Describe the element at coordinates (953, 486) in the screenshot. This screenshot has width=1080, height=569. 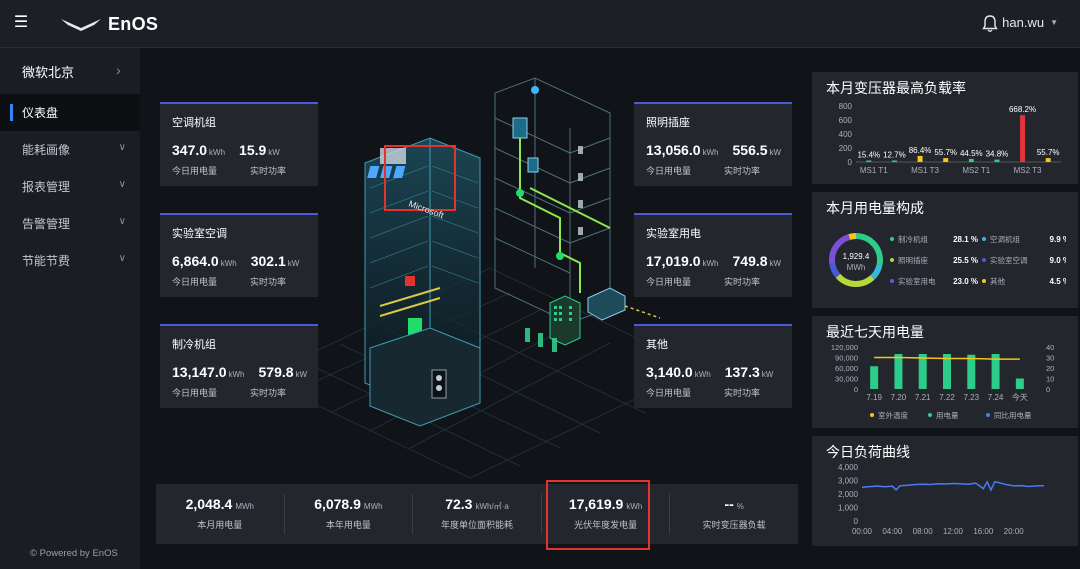
I see `load-line` at that location.